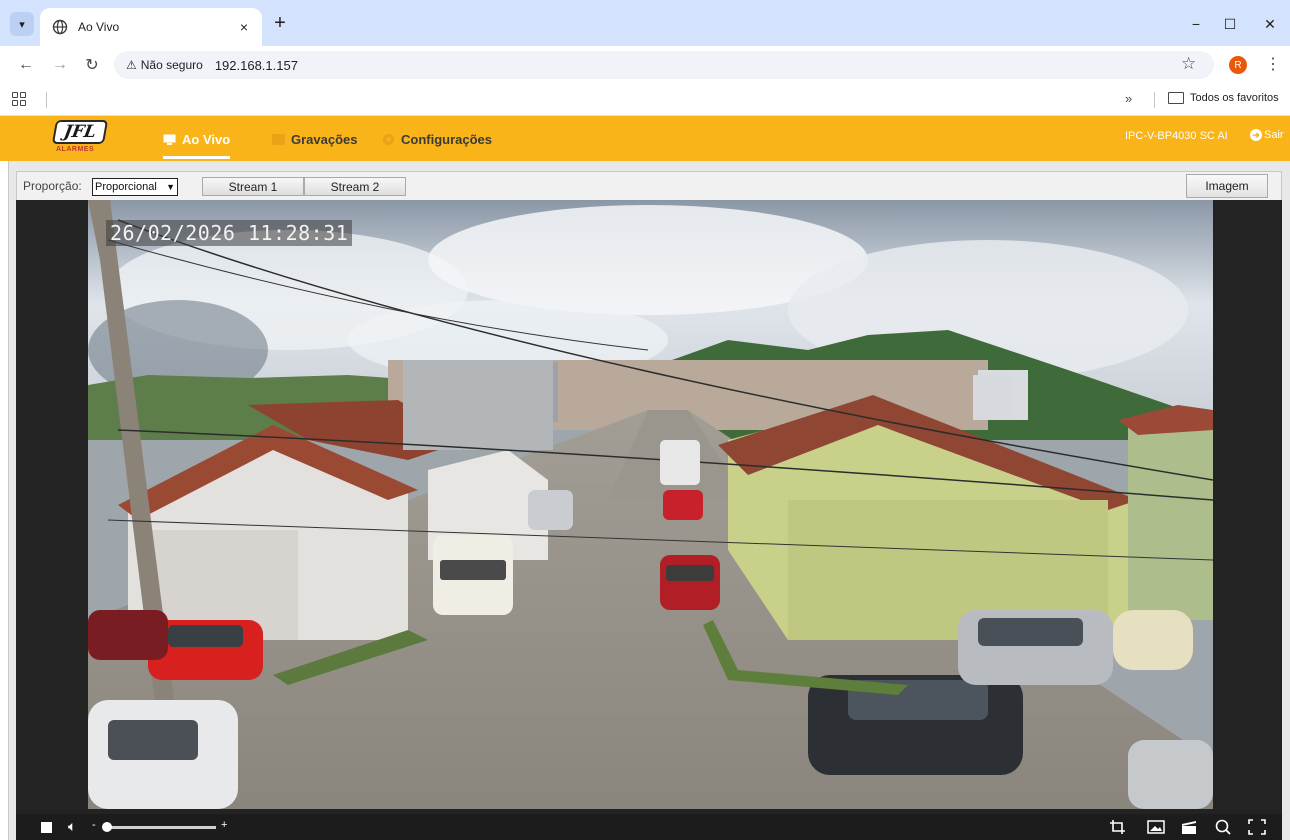  I want to click on globe-icon, so click(60, 27).